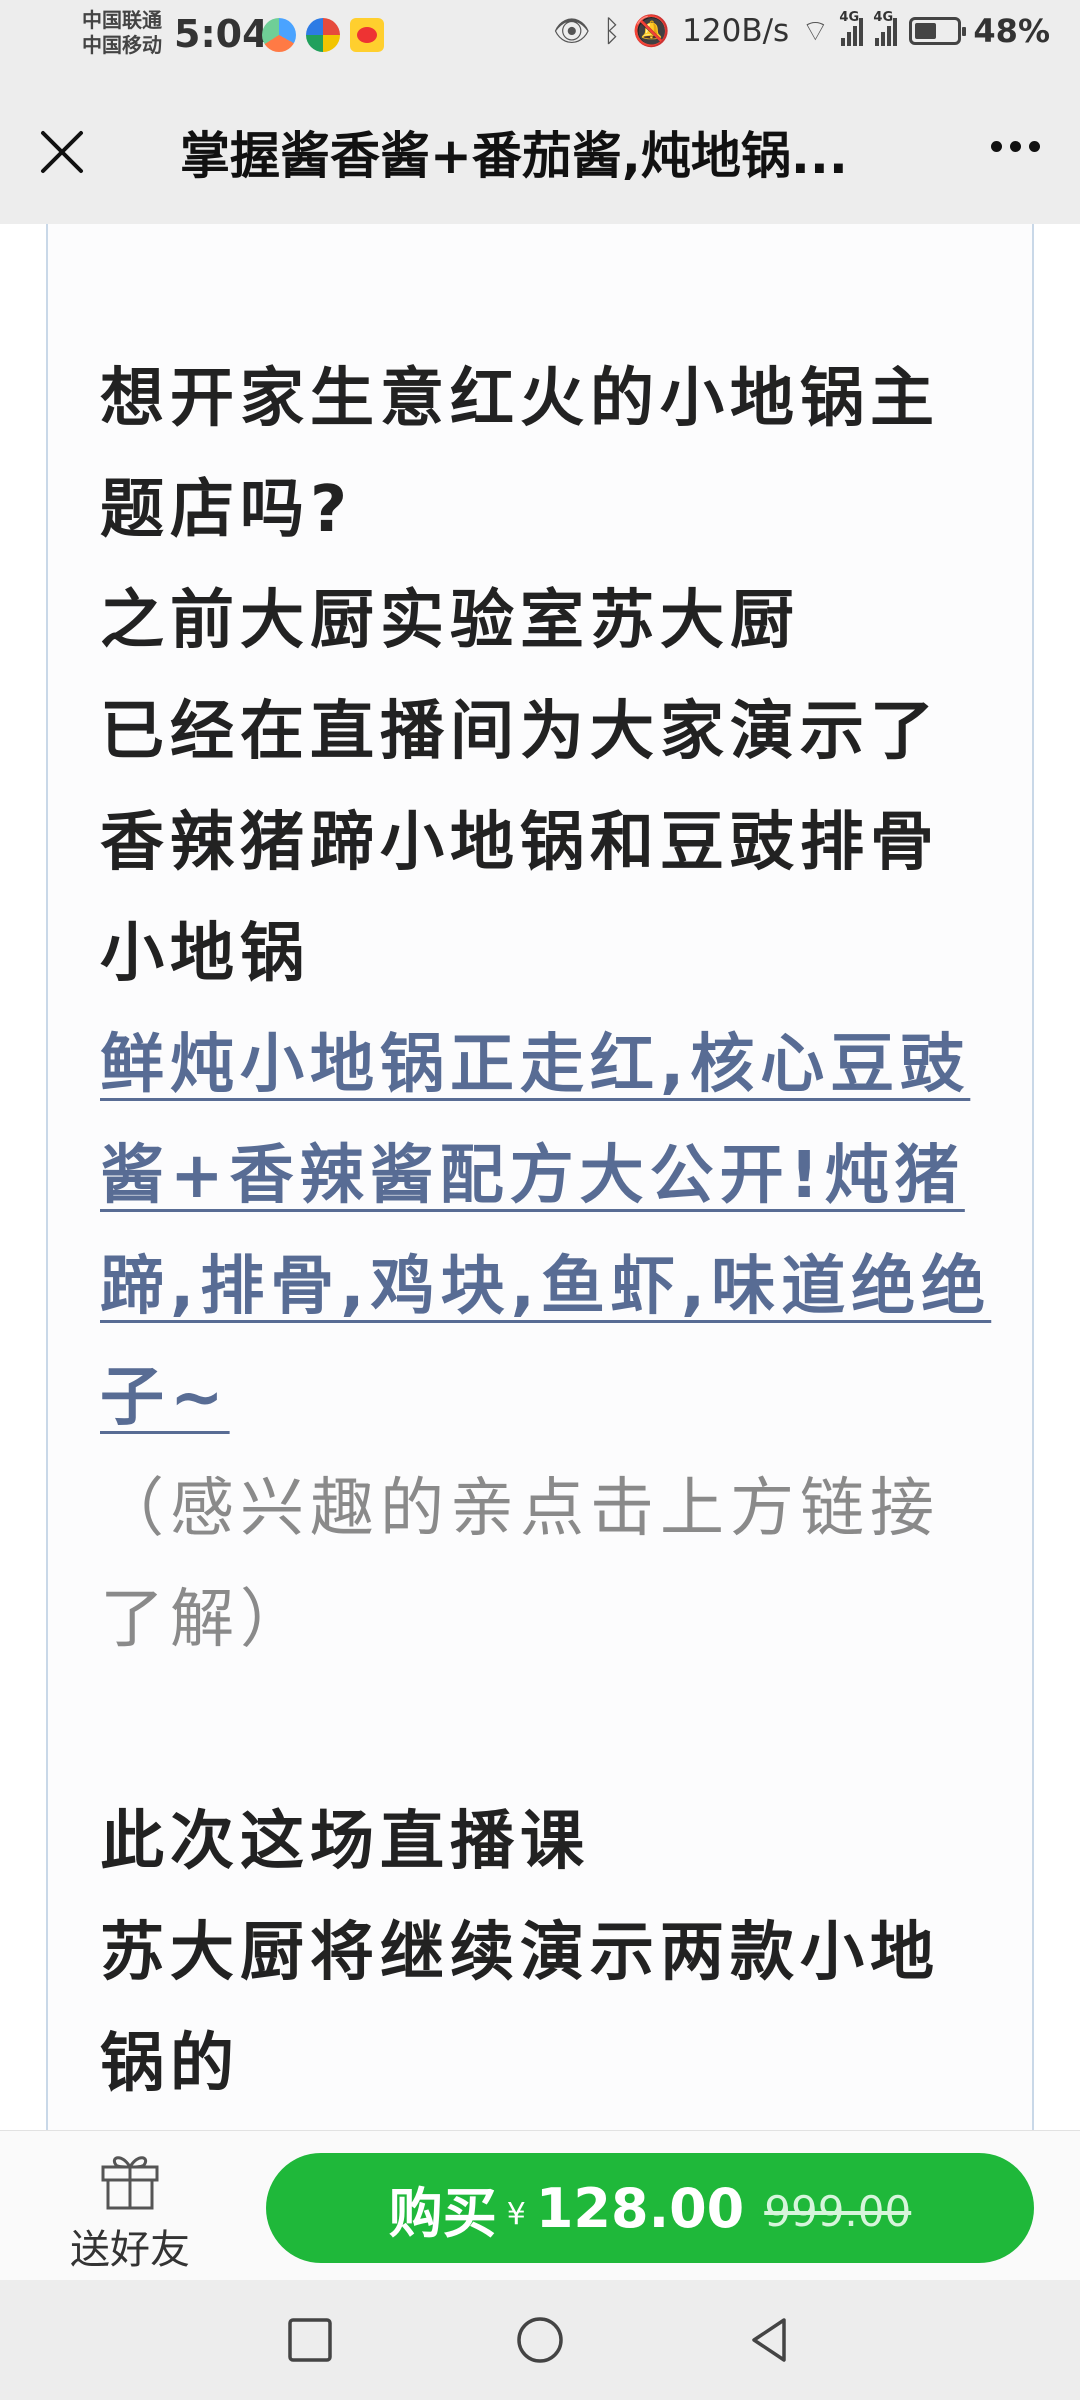  What do you see at coordinates (736, 31) in the screenshot?
I see `network-speed: 120B/s` at bounding box center [736, 31].